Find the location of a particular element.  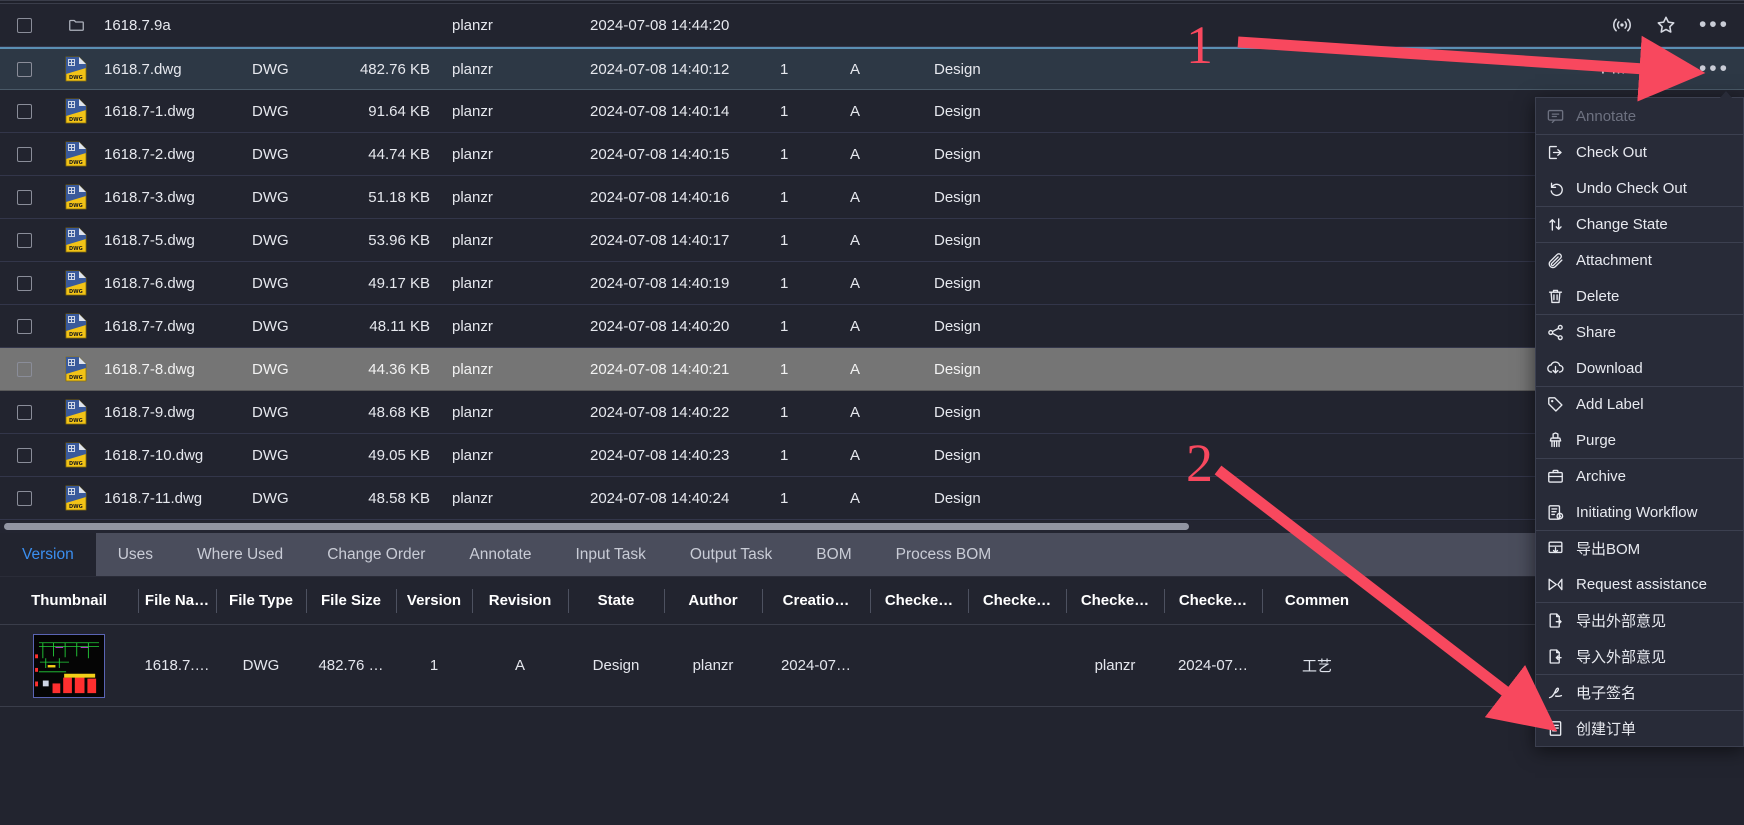

cell-file-name: 1618.7.dwg is located at coordinates (178, 69).